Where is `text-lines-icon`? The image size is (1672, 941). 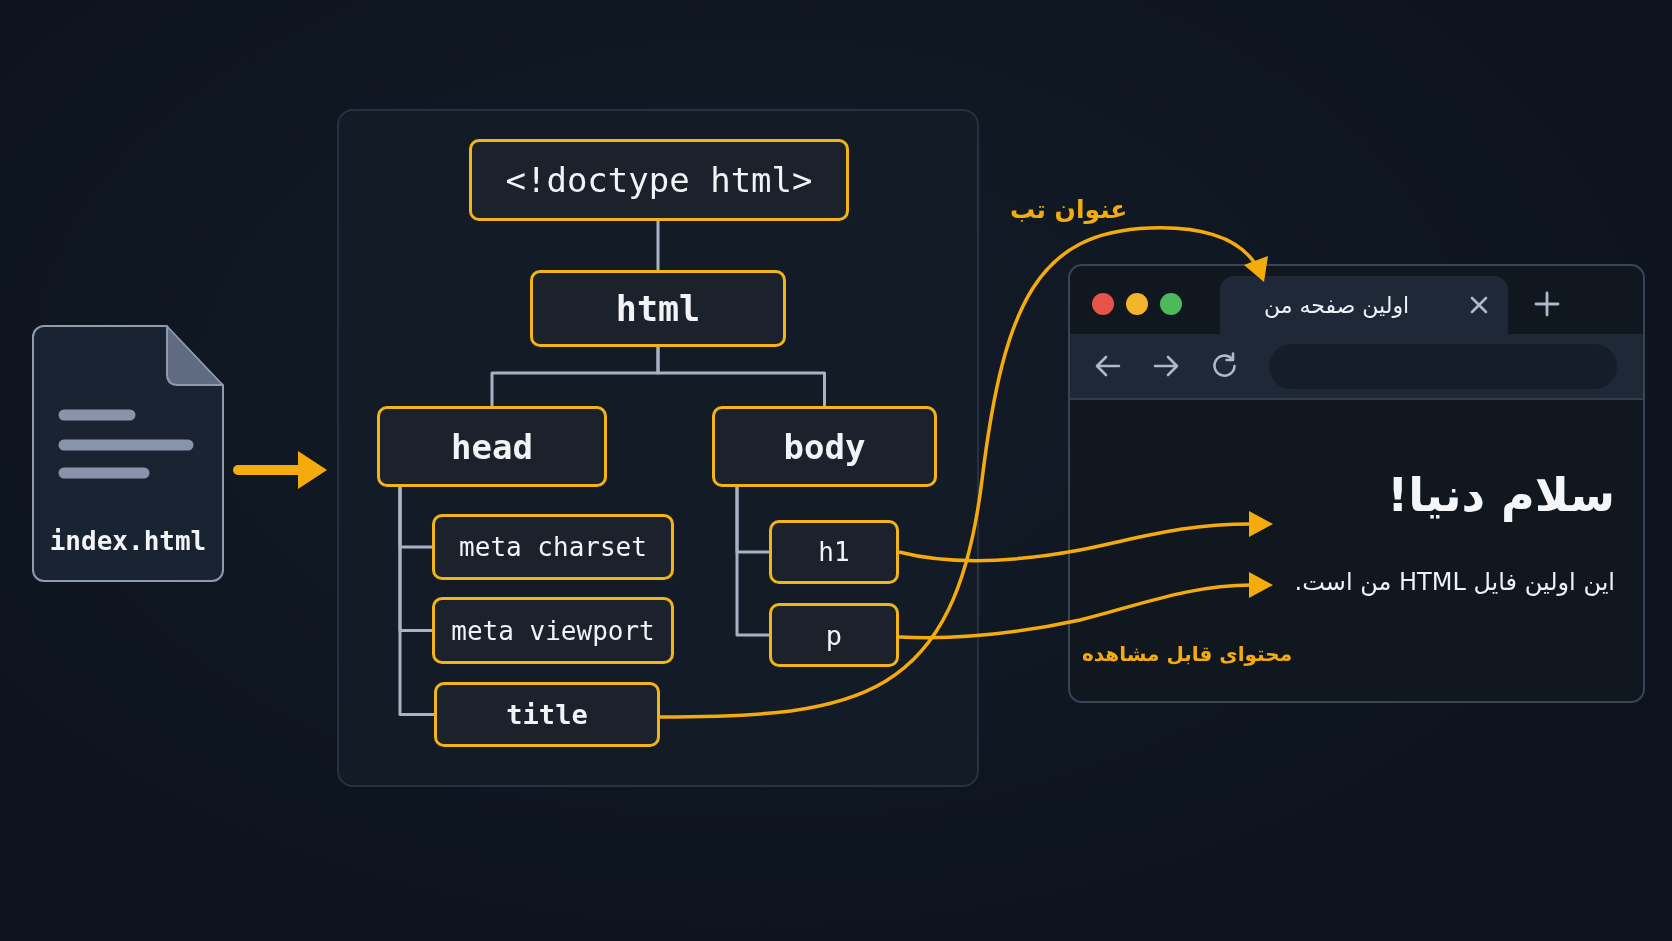
text-lines-icon is located at coordinates (126, 444).